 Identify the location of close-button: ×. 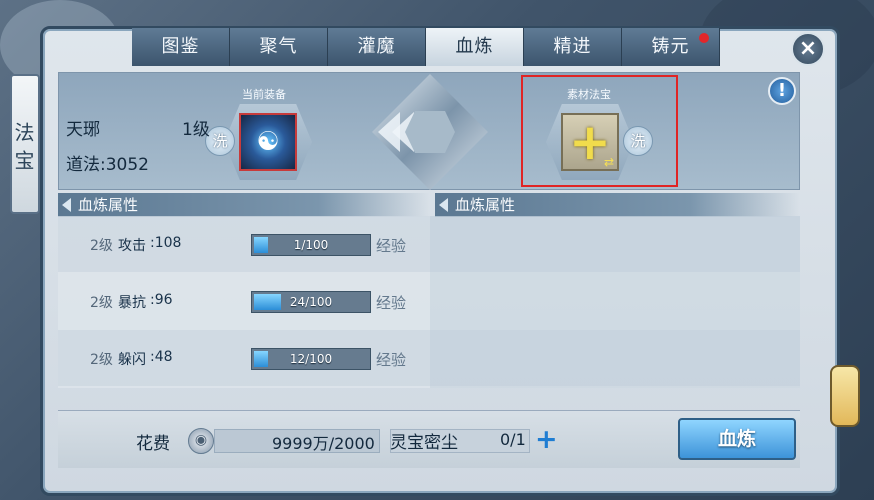
(808, 49).